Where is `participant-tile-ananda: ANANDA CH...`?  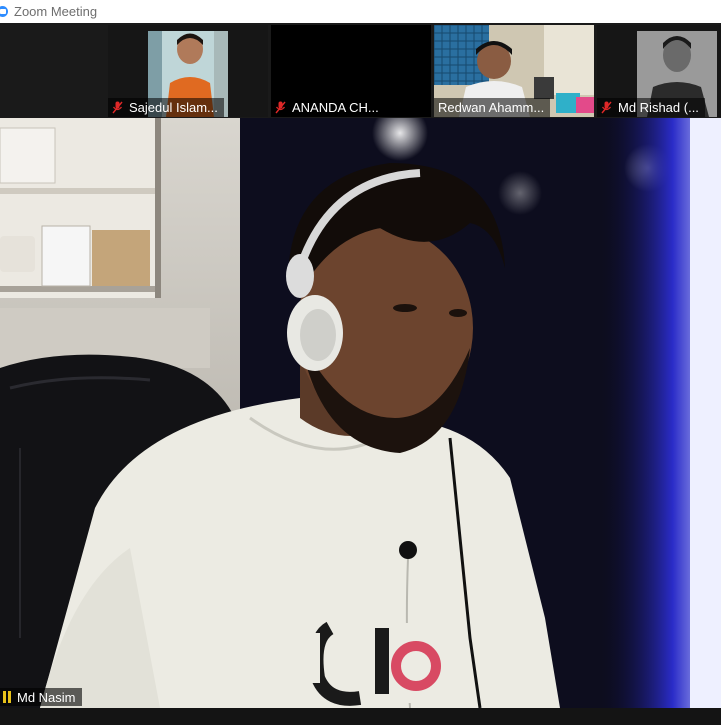
participant-tile-ananda: ANANDA CH... is located at coordinates (351, 71).